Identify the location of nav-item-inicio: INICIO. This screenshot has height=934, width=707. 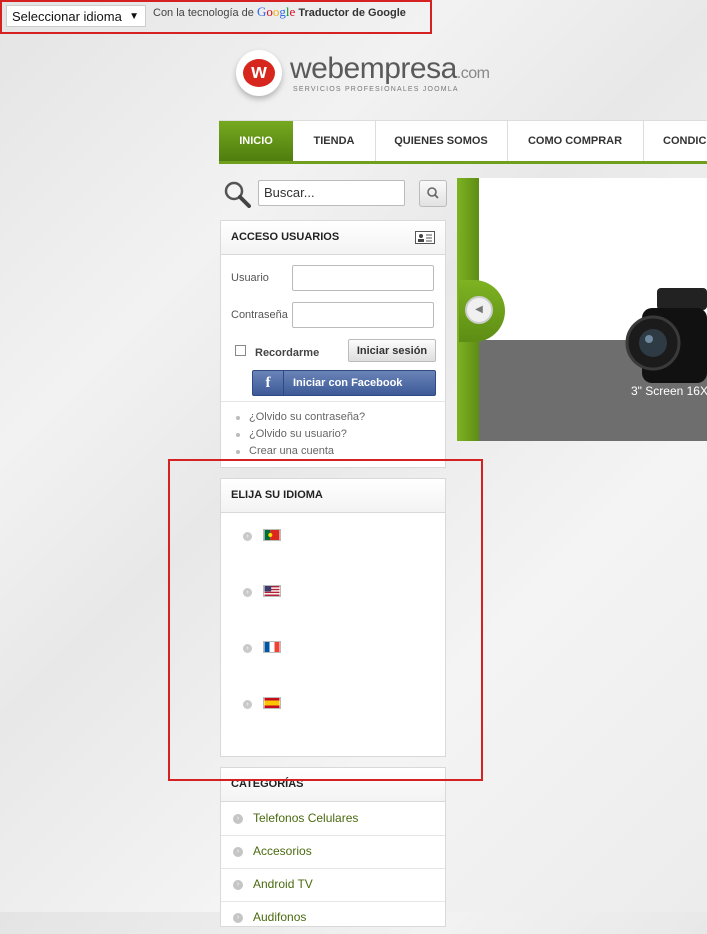
(256, 141).